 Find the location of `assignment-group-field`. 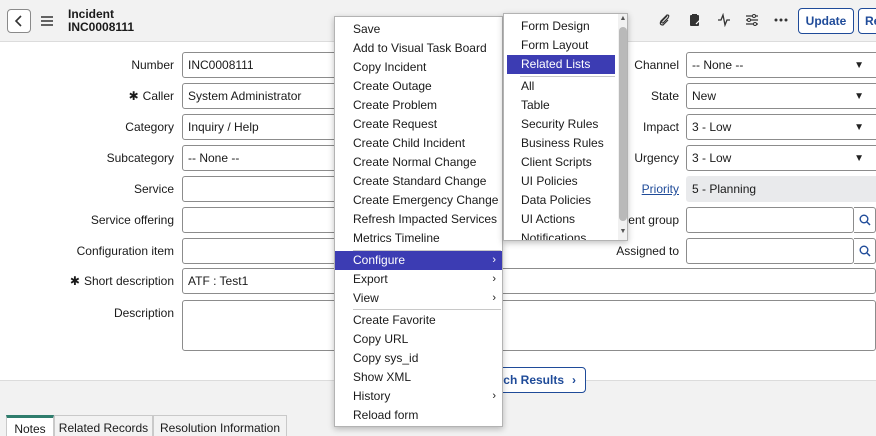

assignment-group-field is located at coordinates (770, 220).